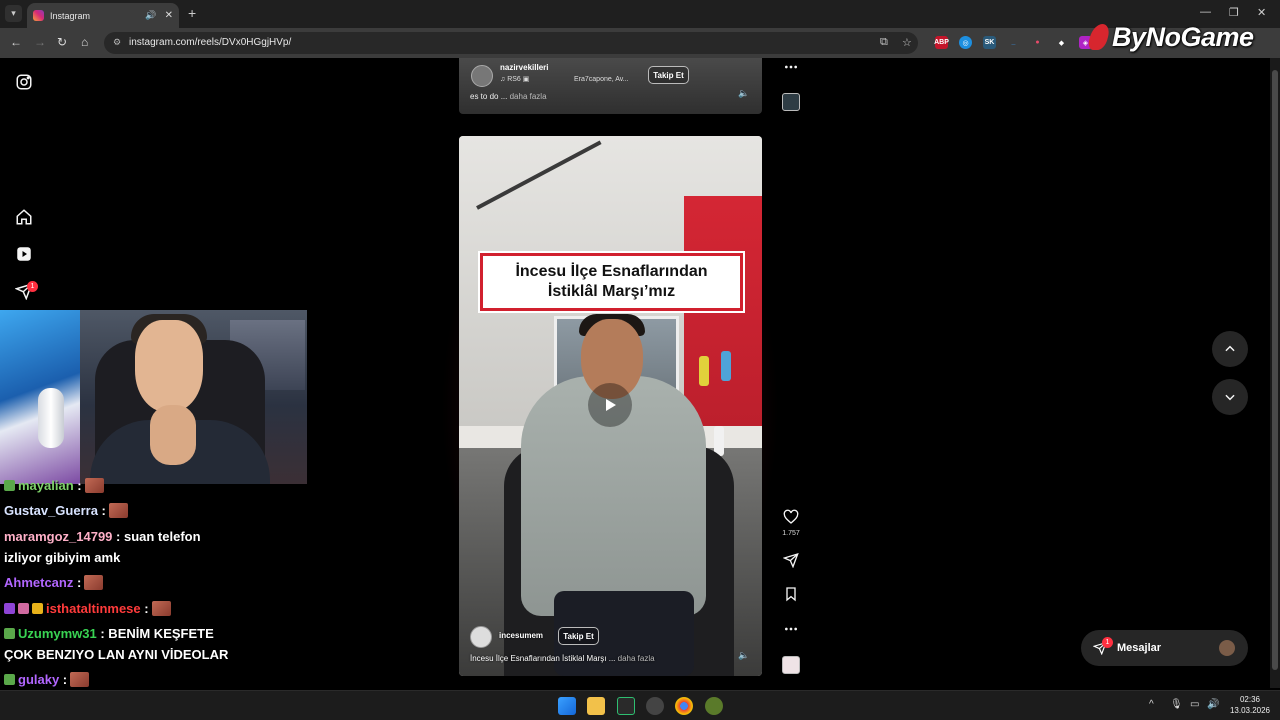 Image resolution: width=1280 pixels, height=720 pixels. I want to click on share-send-icon, so click(791, 560).